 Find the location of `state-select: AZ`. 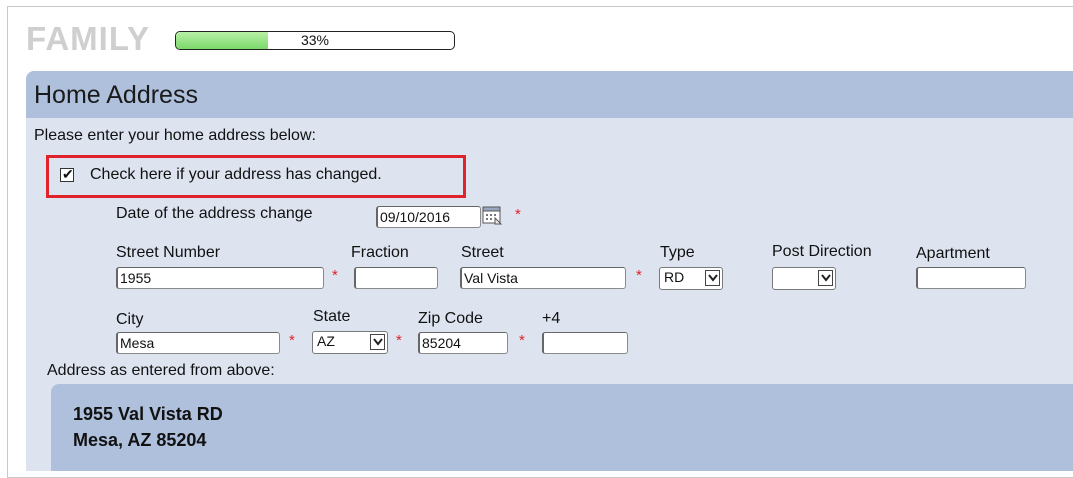

state-select: AZ is located at coordinates (350, 342).